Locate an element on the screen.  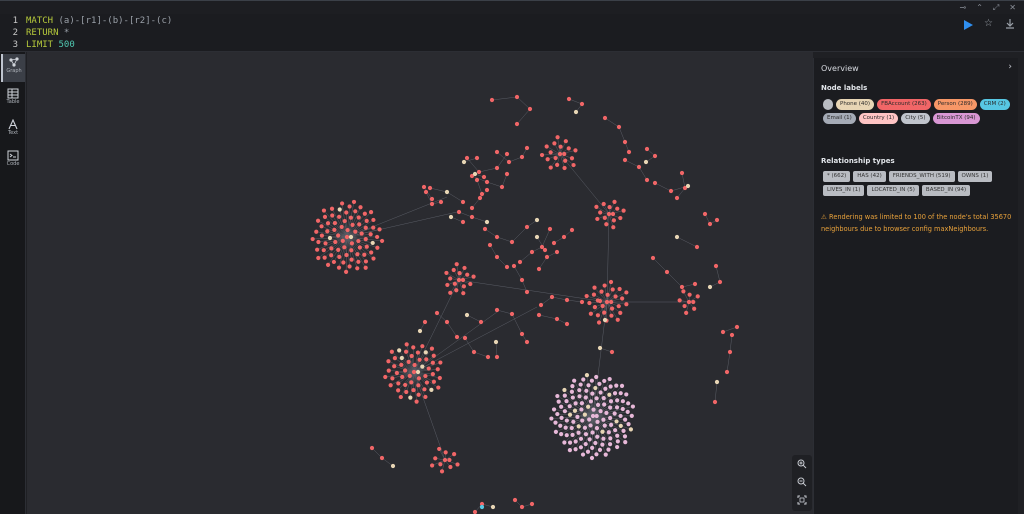
relationship-type-chip: LOCATED_IN (5) is located at coordinates (893, 190).